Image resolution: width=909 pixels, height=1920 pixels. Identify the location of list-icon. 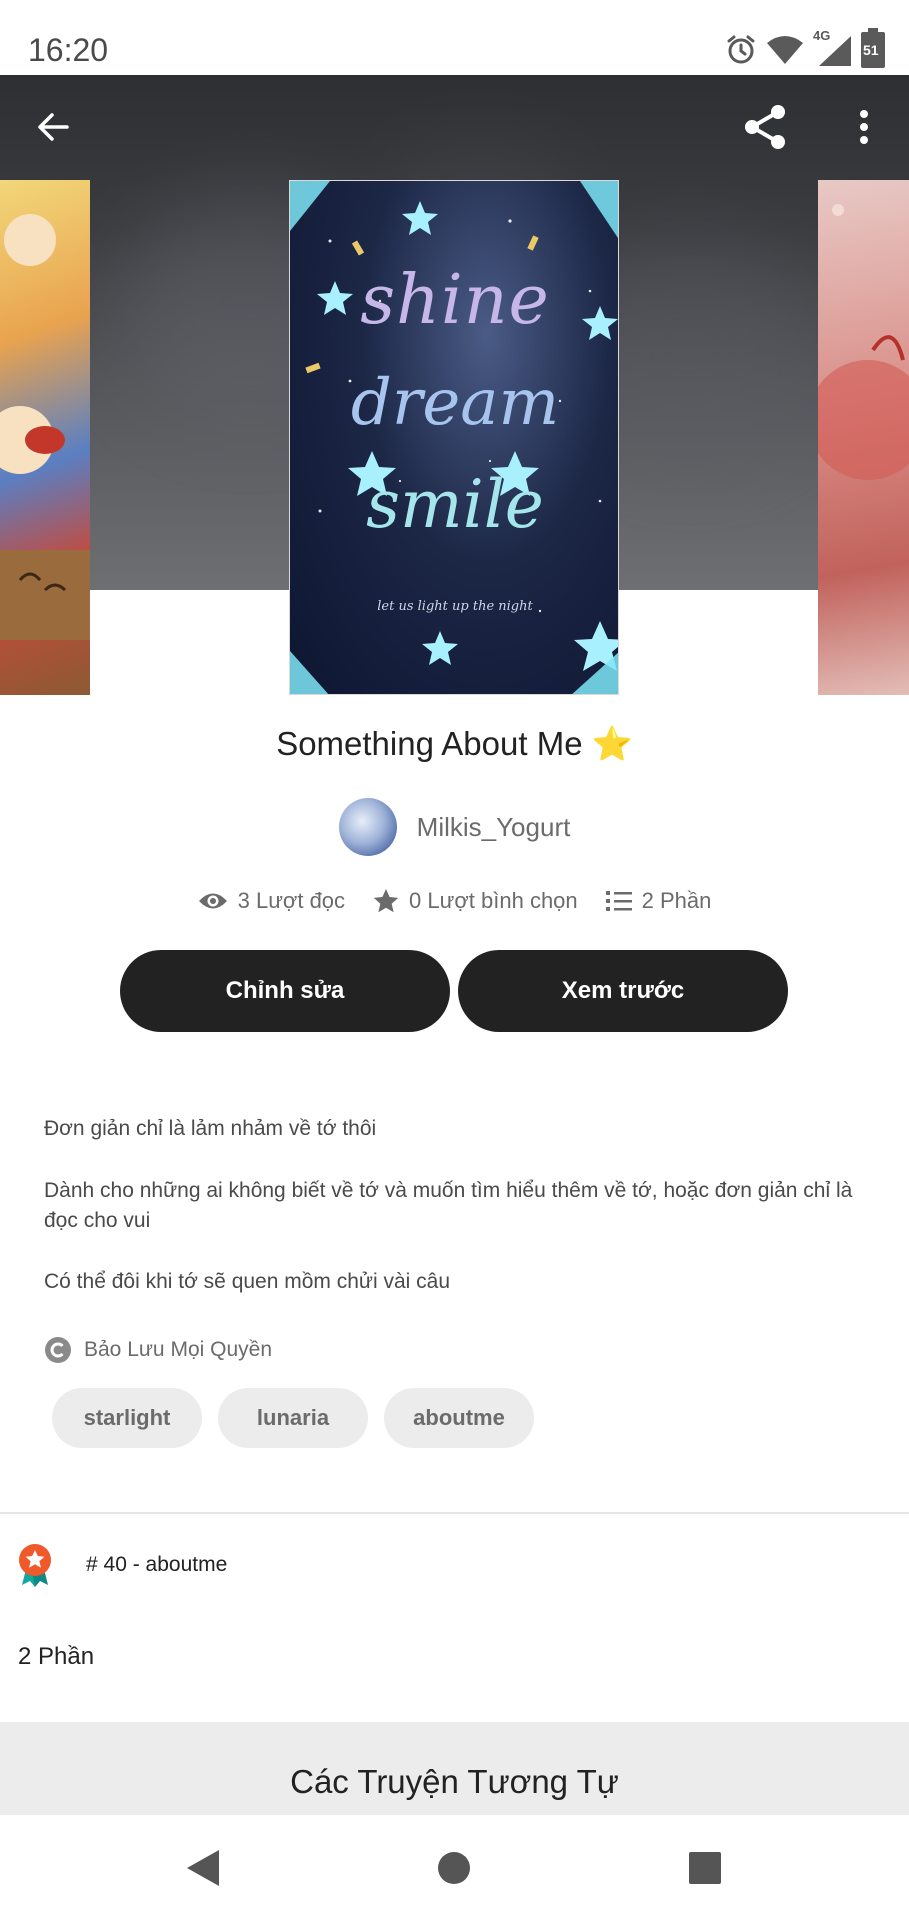
(618, 901).